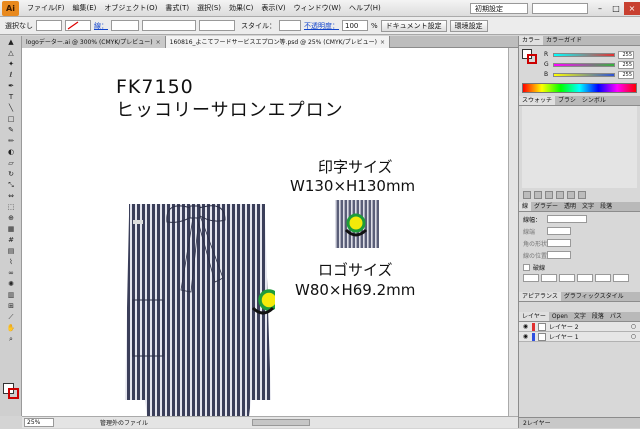 The image size is (640, 429). Describe the element at coordinates (616, 8) in the screenshot. I see `maximize-button: □` at that location.